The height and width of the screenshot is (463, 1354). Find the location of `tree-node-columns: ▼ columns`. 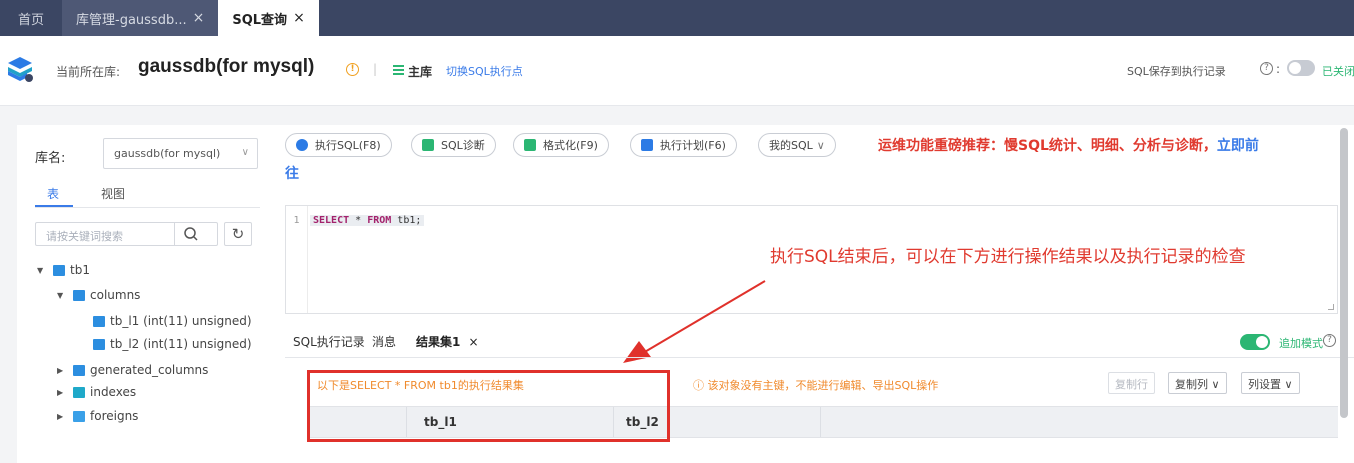

tree-node-columns: ▼ columns is located at coordinates (98, 295).